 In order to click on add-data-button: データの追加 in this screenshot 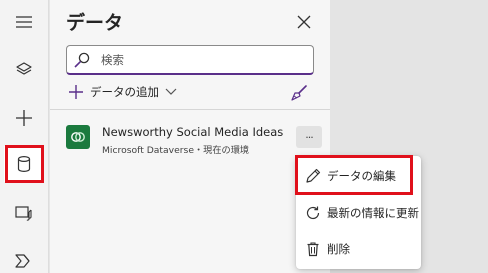, I will do `click(122, 92)`.